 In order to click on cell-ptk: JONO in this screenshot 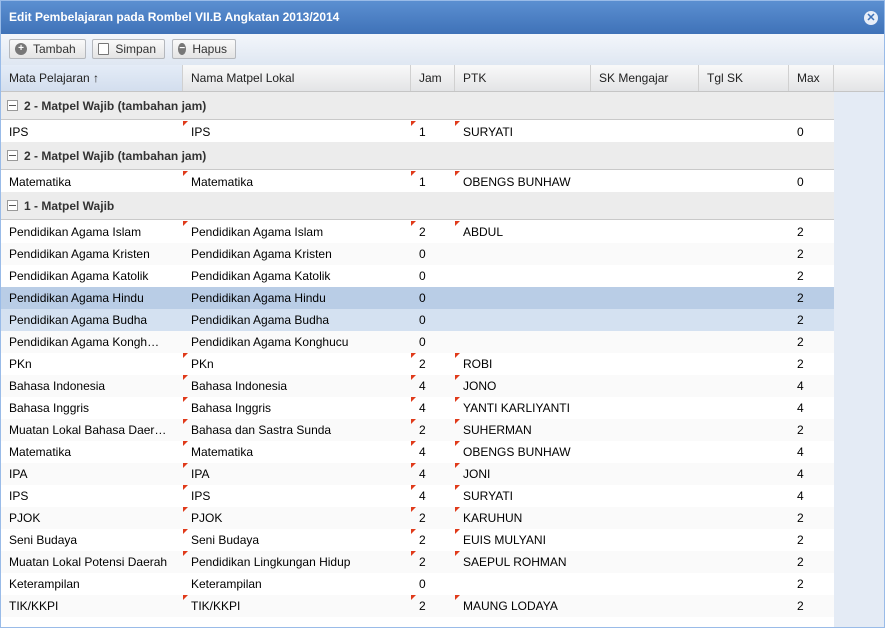, I will do `click(523, 386)`.